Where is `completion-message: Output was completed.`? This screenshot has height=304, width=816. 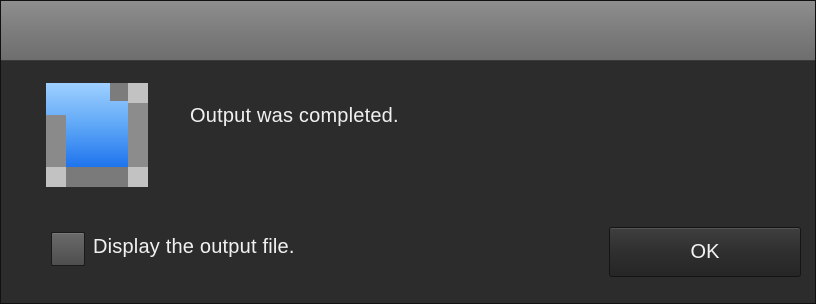
completion-message: Output was completed. is located at coordinates (294, 116).